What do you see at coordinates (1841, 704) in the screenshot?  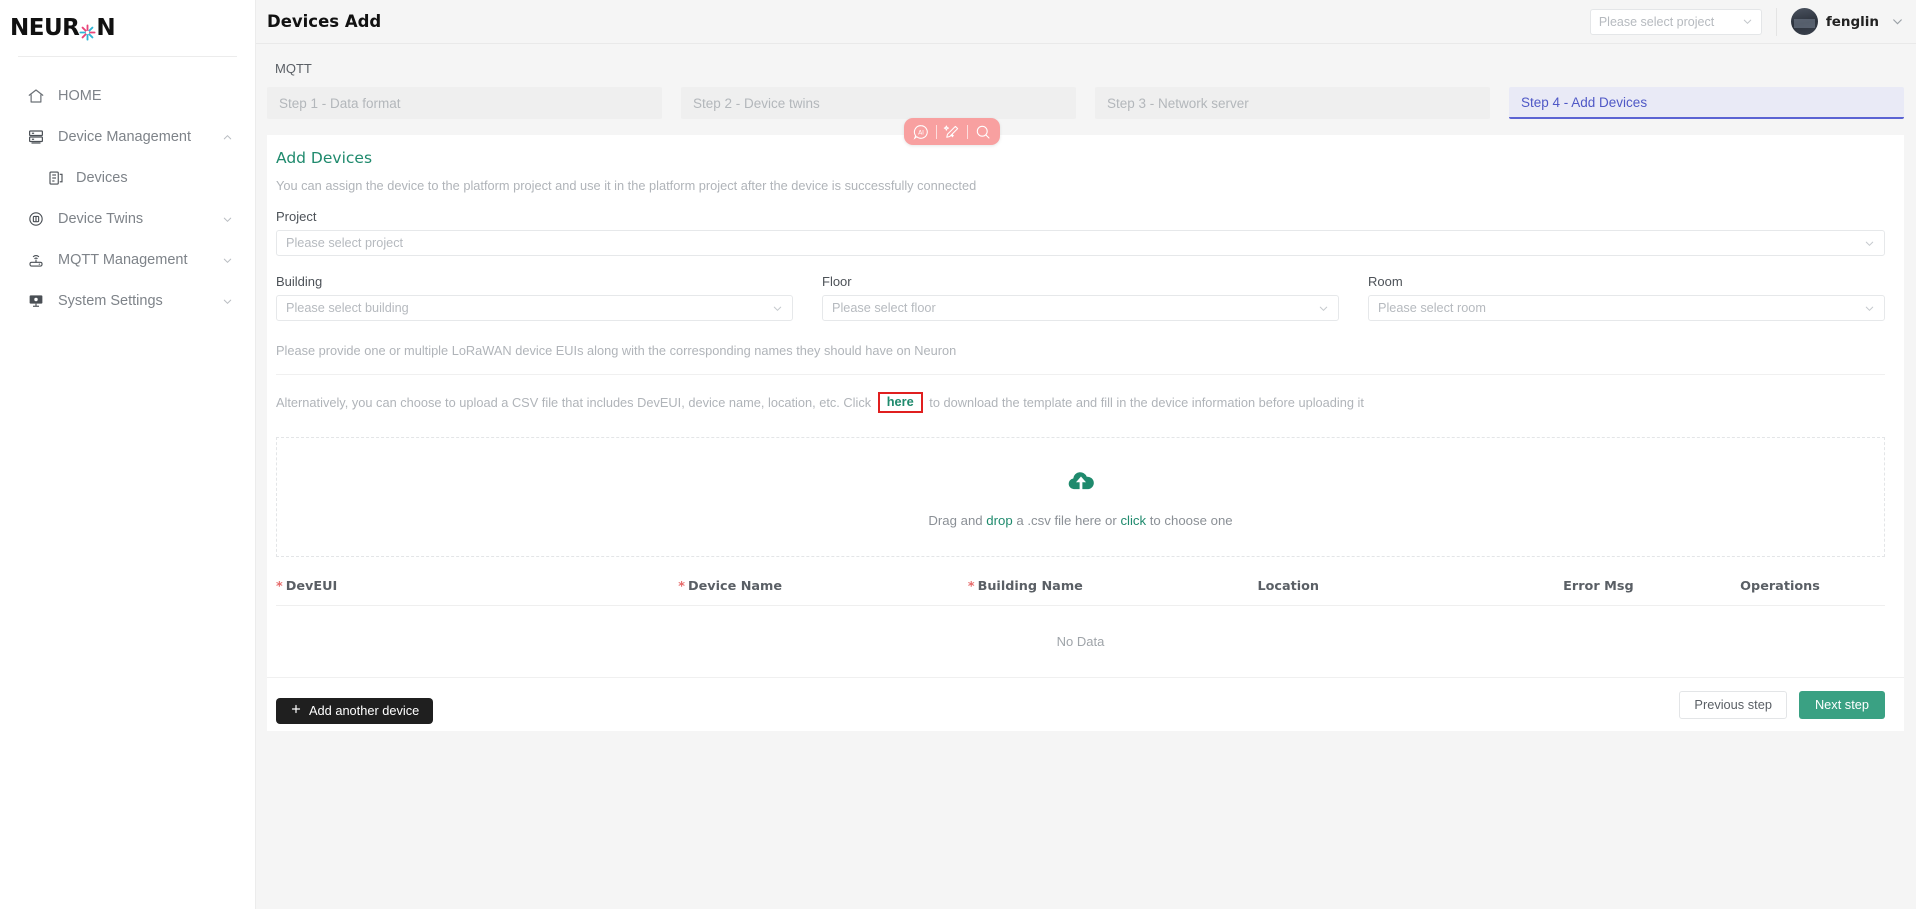 I see `next-step-button: Next step` at bounding box center [1841, 704].